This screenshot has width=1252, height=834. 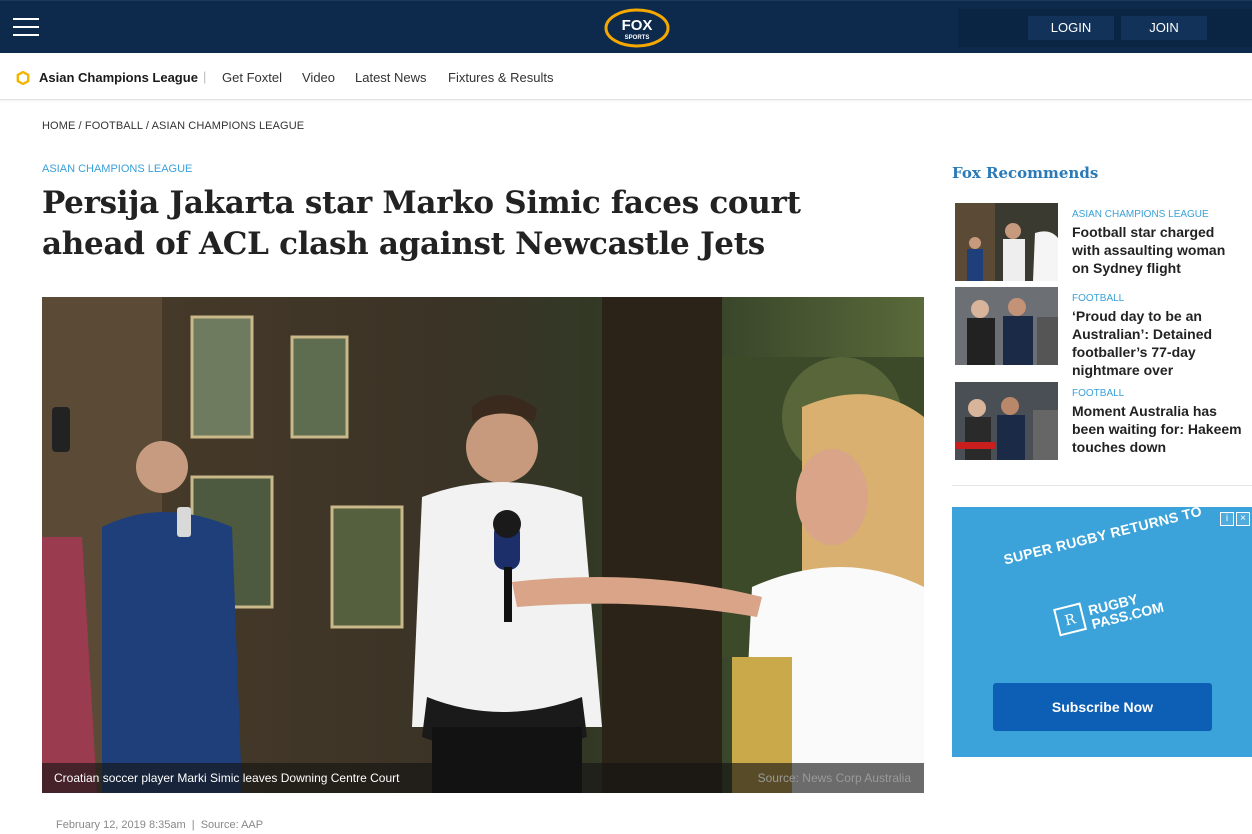 What do you see at coordinates (58, 126) in the screenshot?
I see `breadcrumb-home: HOME` at bounding box center [58, 126].